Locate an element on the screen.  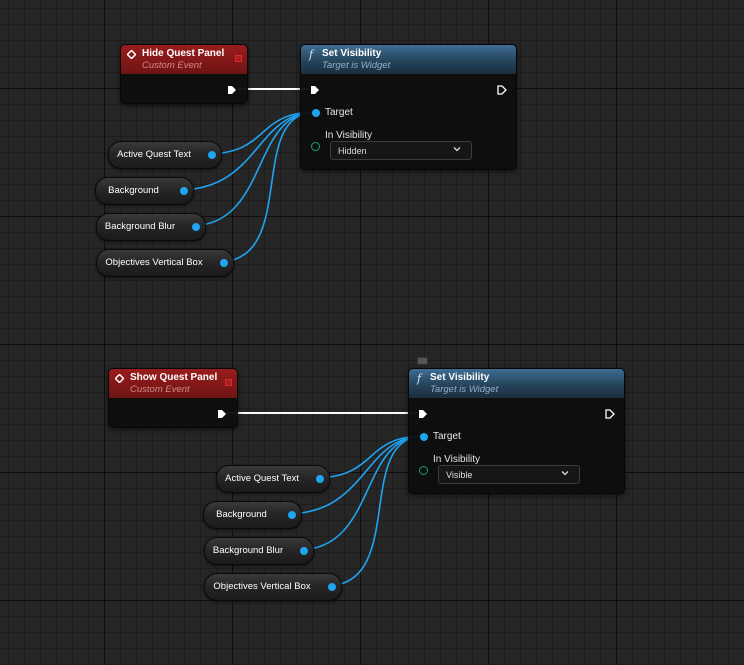
visibility-dropdown: Hidden is located at coordinates (401, 150).